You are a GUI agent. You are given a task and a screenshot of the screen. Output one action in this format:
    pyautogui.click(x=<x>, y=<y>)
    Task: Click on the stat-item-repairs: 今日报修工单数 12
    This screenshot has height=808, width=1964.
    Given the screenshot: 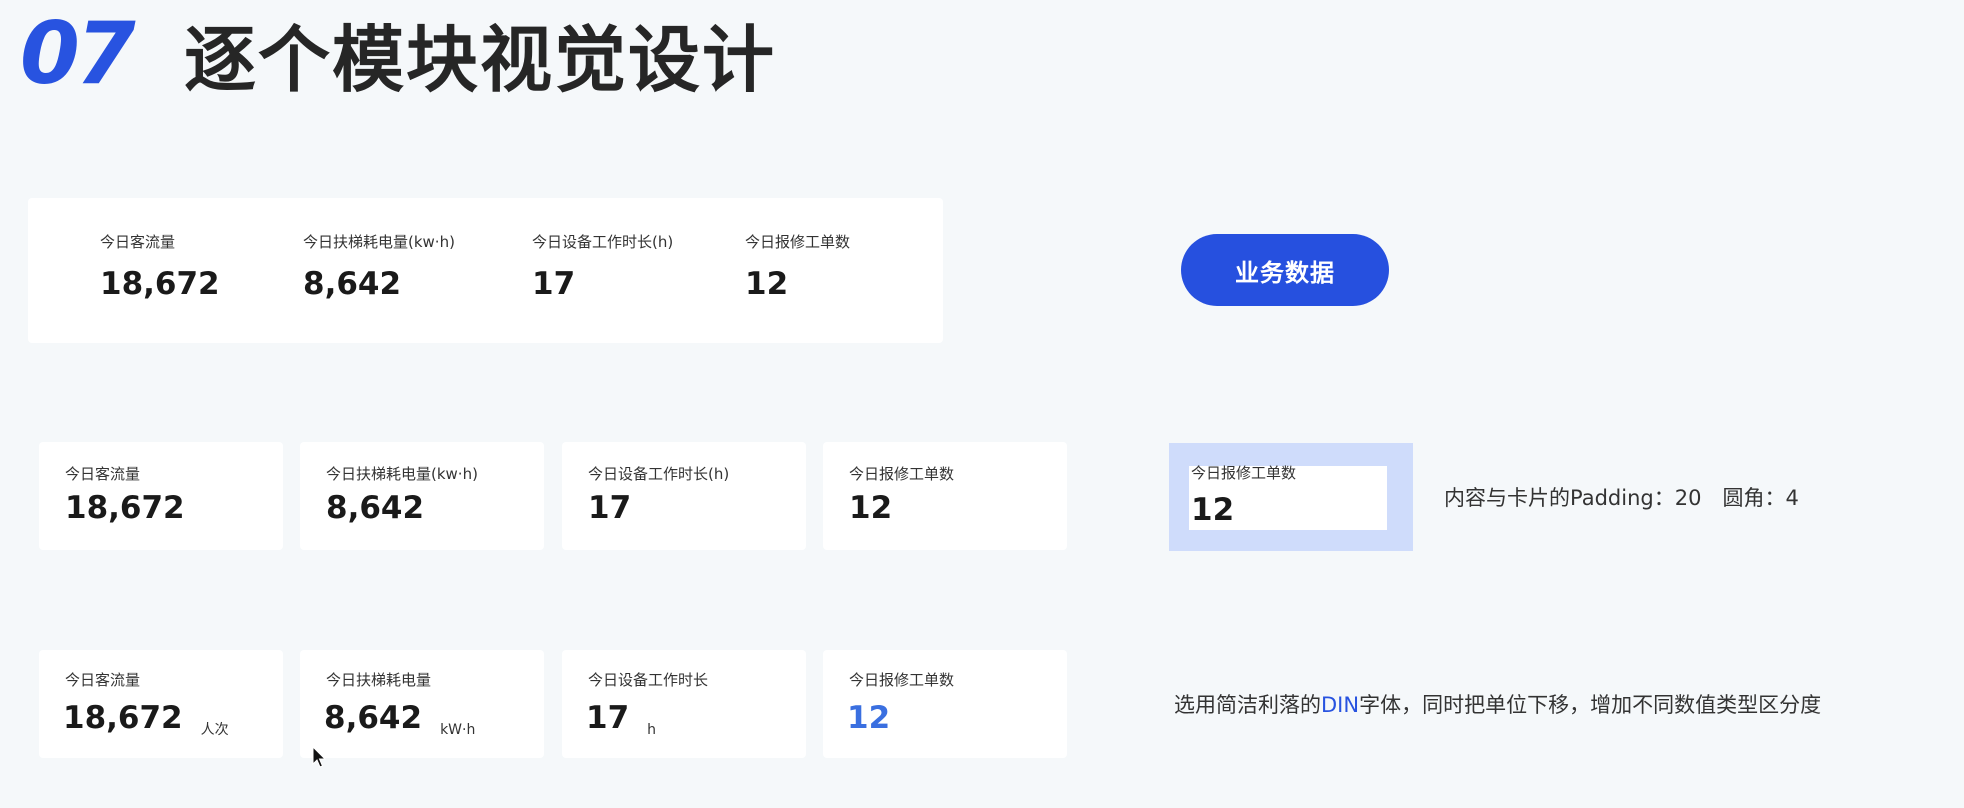 What is the action you would take?
    pyautogui.click(x=797, y=267)
    